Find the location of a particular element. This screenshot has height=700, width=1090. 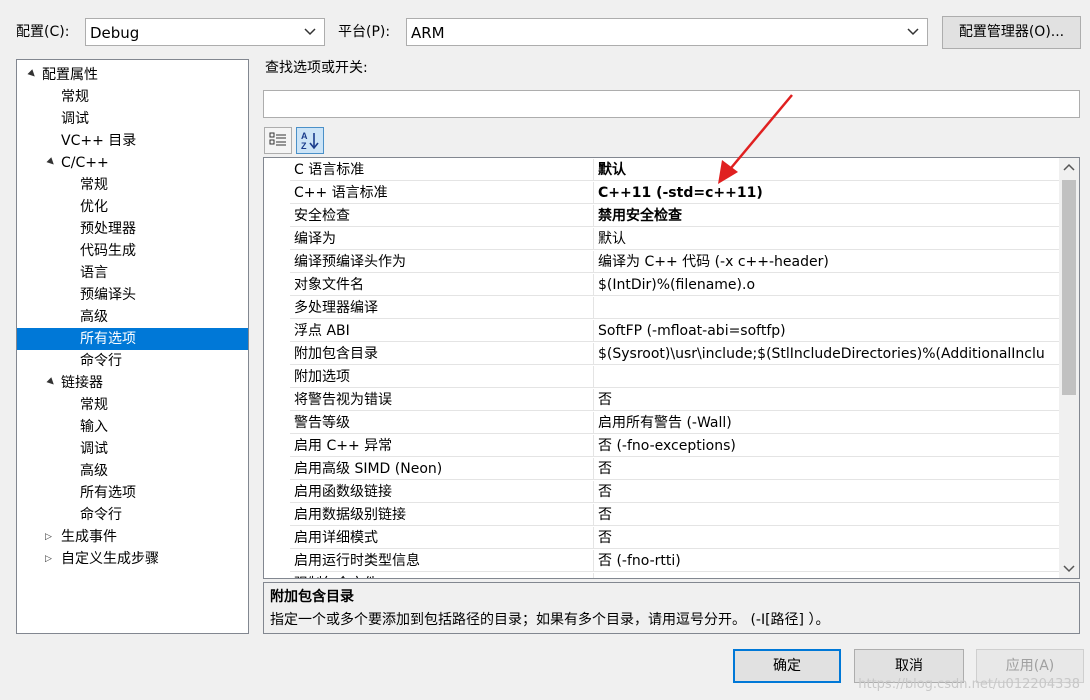

categorized-view-button is located at coordinates (278, 140).